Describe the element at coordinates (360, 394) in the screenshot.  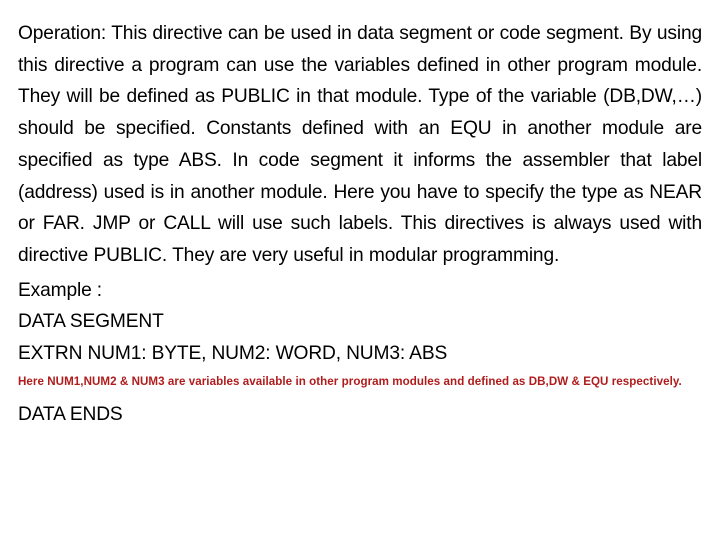
I see `spacer-before-closing` at that location.